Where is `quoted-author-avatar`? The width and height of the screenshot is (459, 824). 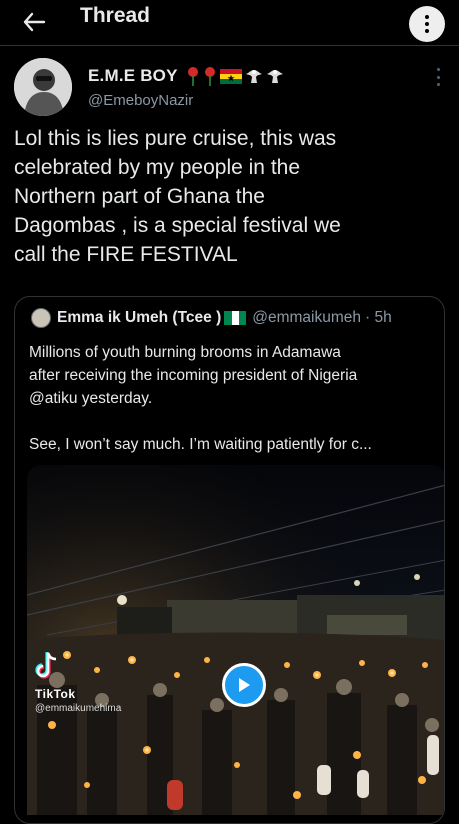
quoted-author-avatar is located at coordinates (41, 318).